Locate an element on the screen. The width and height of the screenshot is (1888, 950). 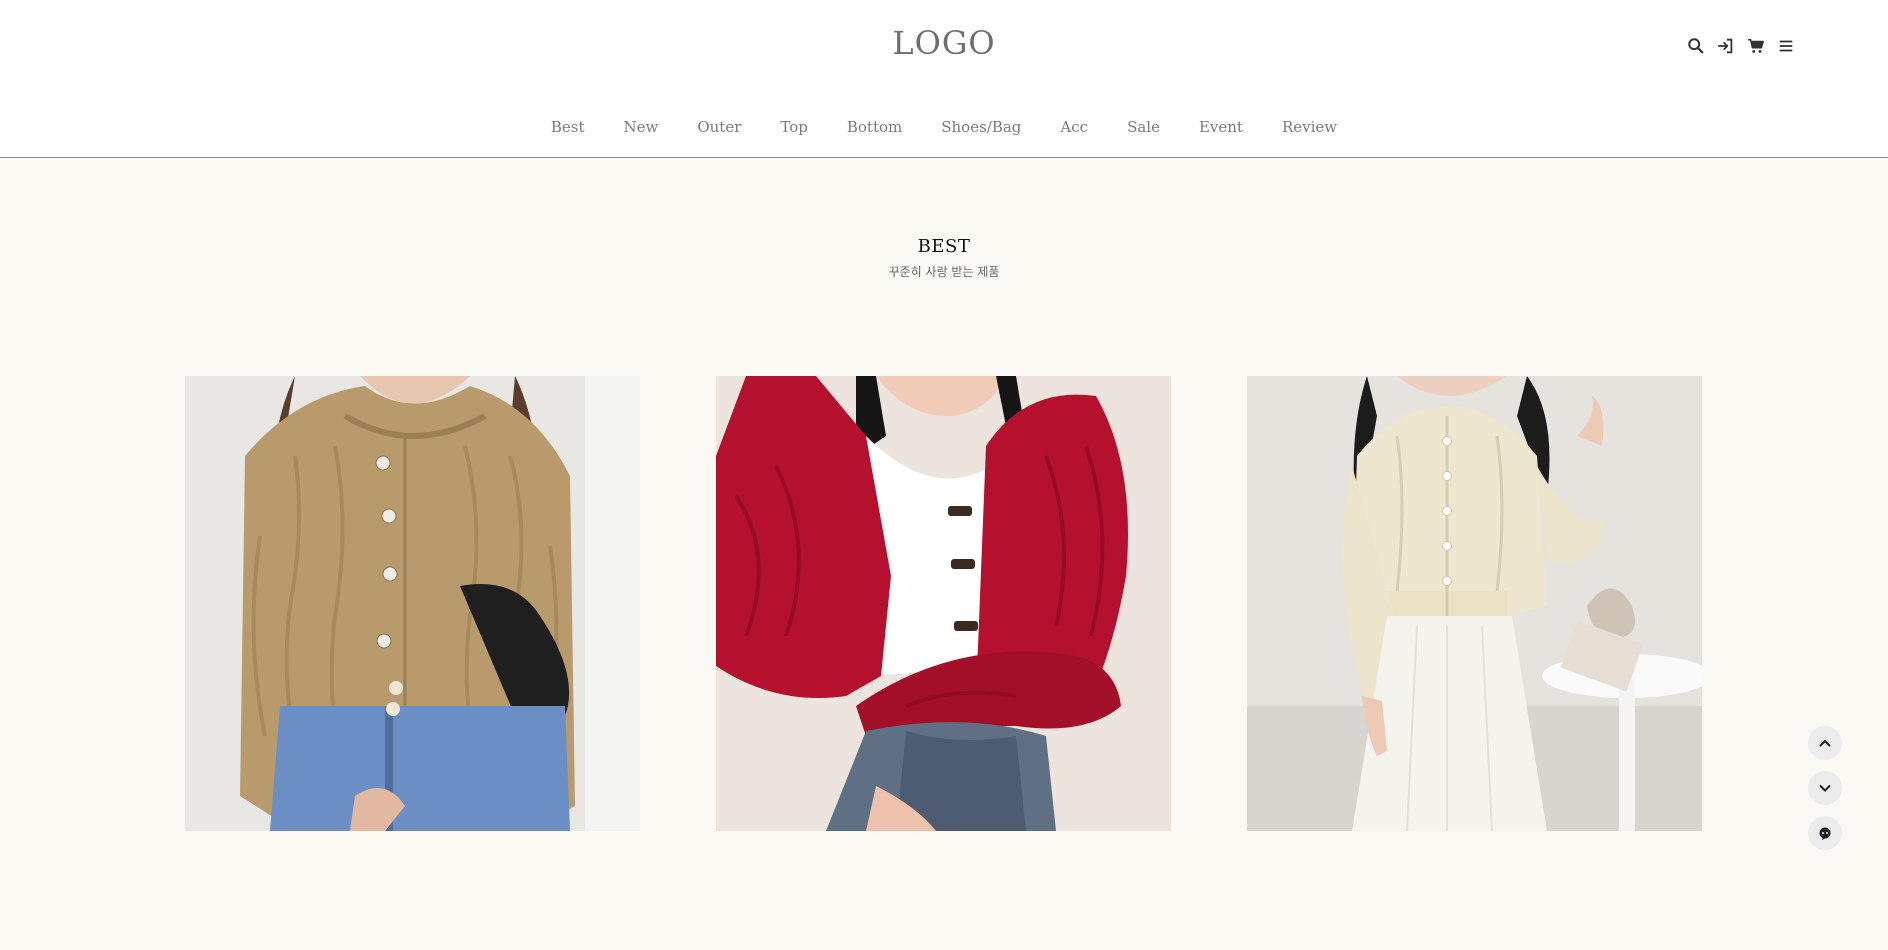
nav-item-best: Best is located at coordinates (567, 127).